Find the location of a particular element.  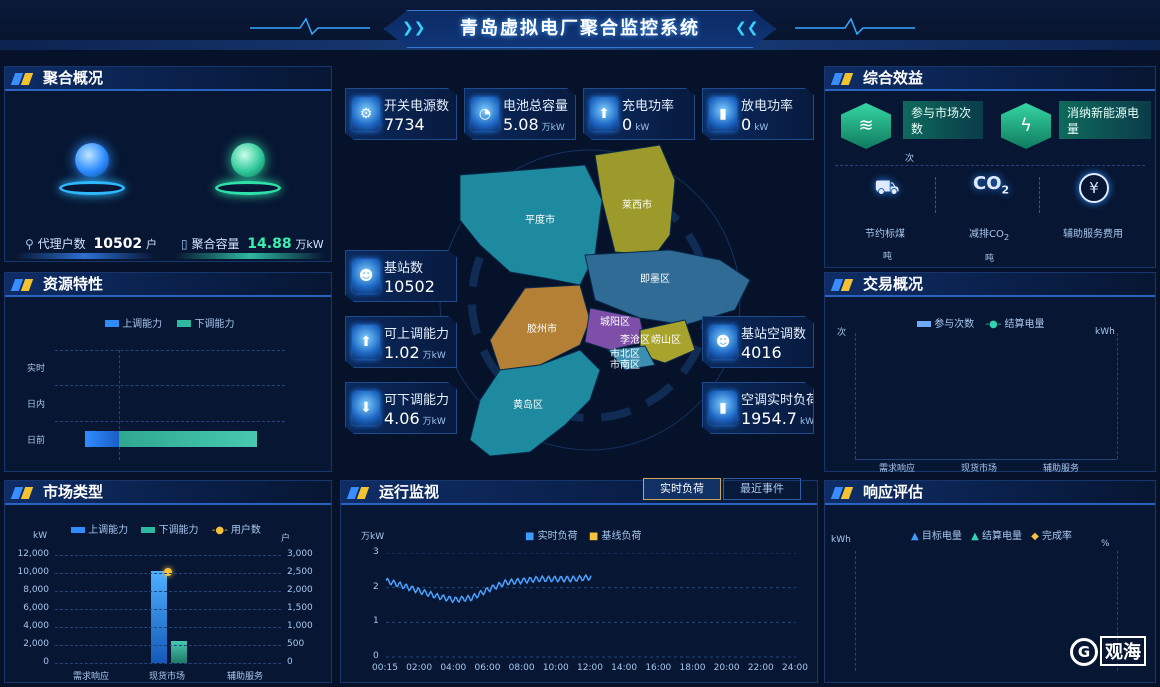

monitor-y-tick: 0 is located at coordinates (376, 656).